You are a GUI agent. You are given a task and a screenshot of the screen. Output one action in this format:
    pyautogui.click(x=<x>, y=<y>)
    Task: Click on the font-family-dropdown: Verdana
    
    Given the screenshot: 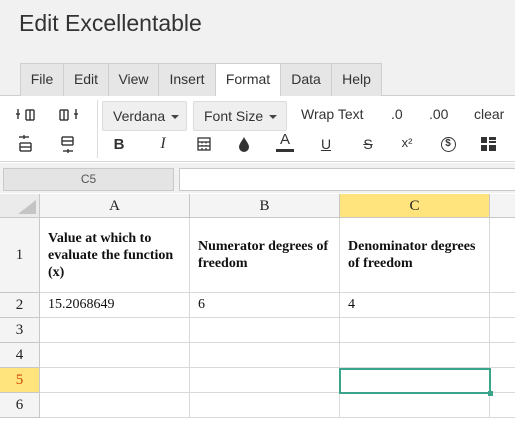 What is the action you would take?
    pyautogui.click(x=144, y=116)
    